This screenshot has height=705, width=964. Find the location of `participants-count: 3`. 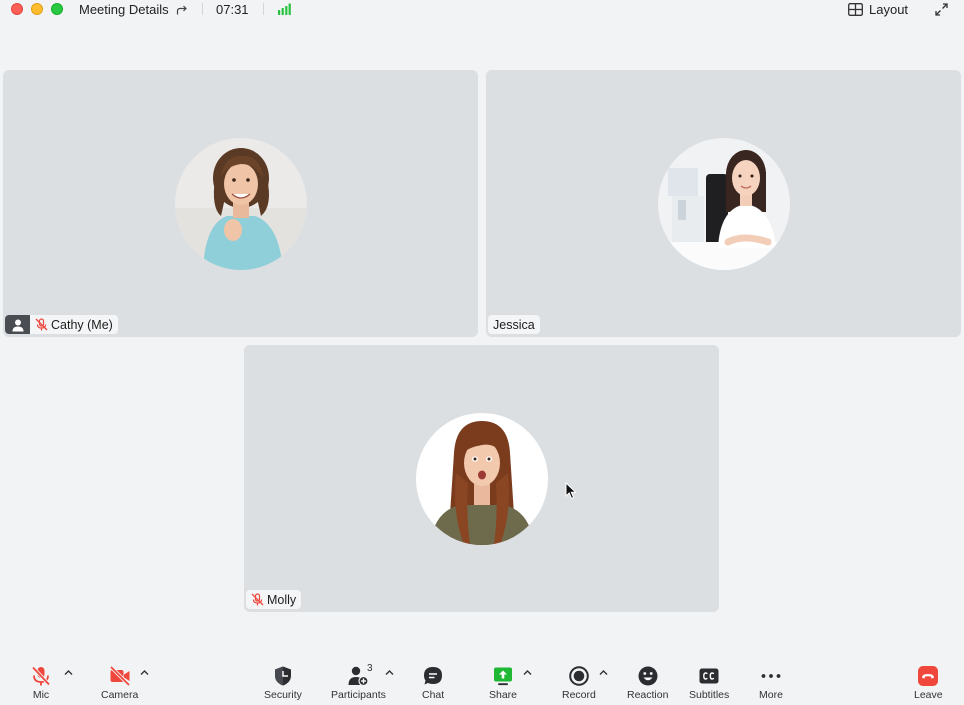

participants-count: 3 is located at coordinates (370, 668).